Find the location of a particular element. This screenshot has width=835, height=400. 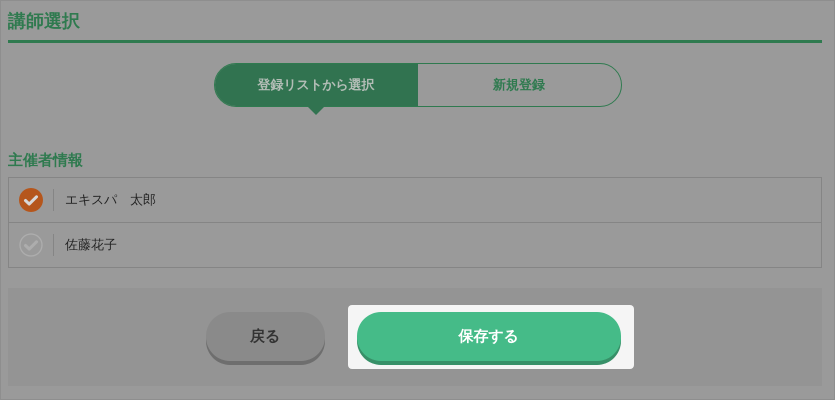

save-button: 保存する is located at coordinates (488, 336).